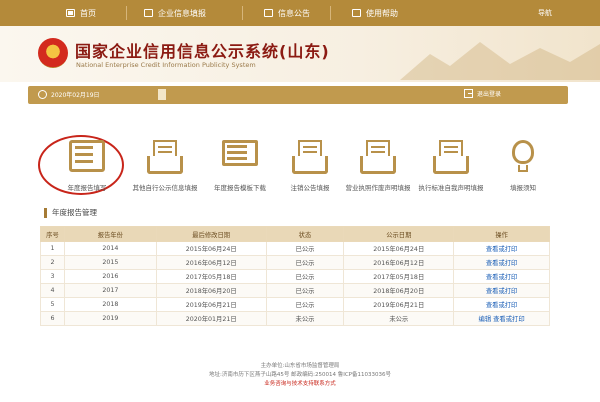 The height and width of the screenshot is (402, 600). I want to click on logout-button: 退出登录, so click(482, 93).